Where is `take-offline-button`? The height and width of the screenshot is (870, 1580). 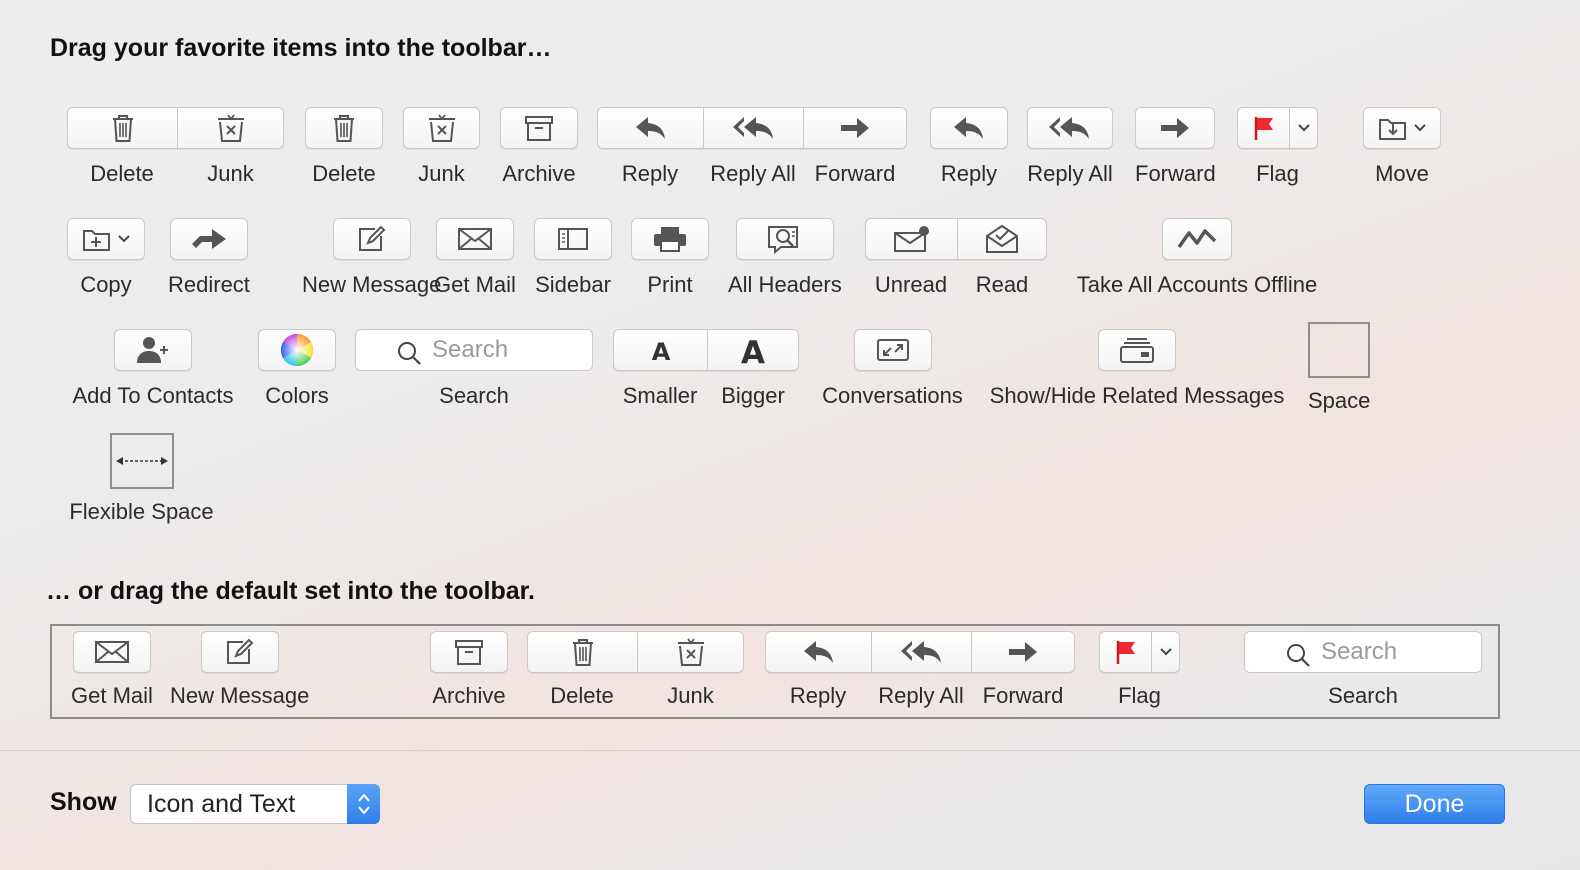
take-offline-button is located at coordinates (1197, 239).